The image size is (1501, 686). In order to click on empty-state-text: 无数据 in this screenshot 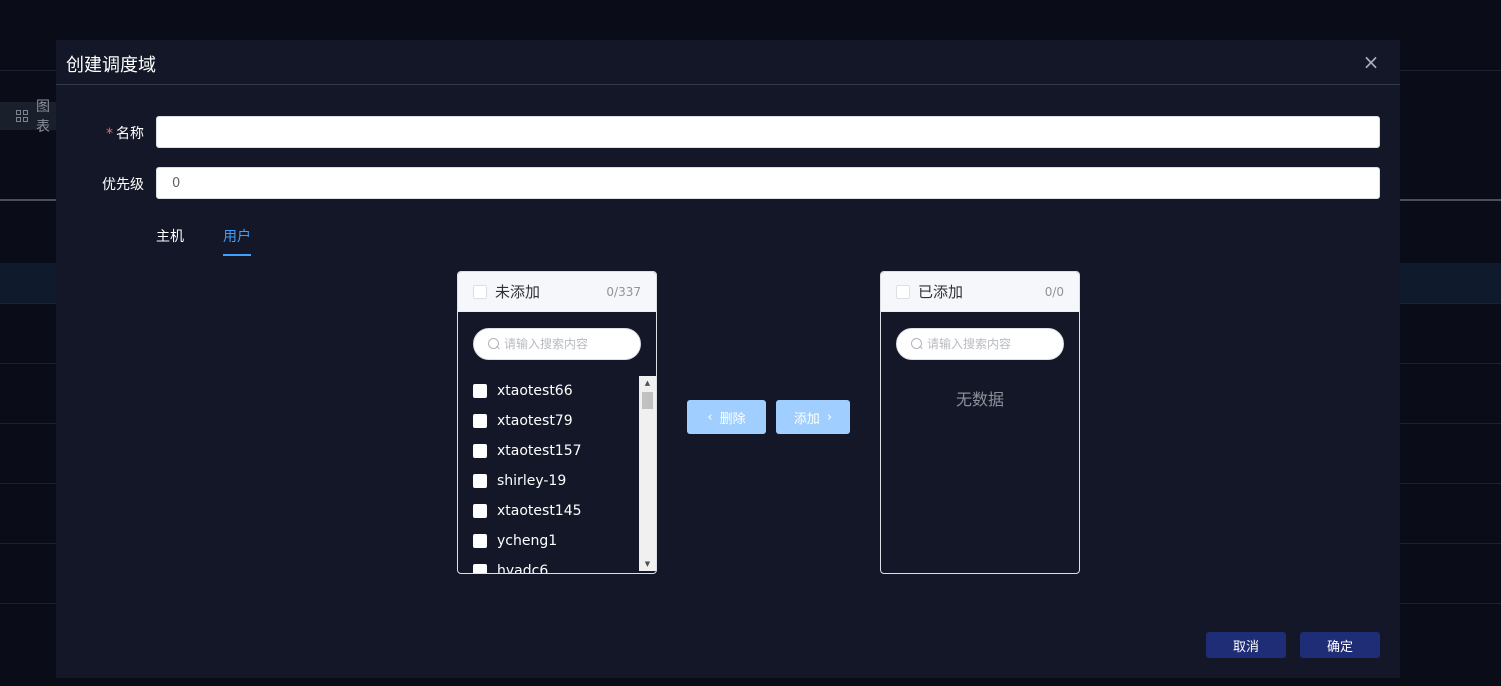, I will do `click(979, 399)`.